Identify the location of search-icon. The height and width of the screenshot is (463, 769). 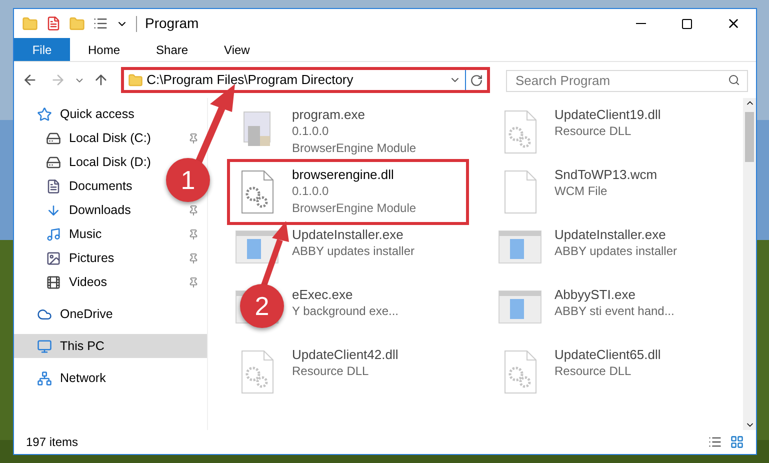
(734, 80).